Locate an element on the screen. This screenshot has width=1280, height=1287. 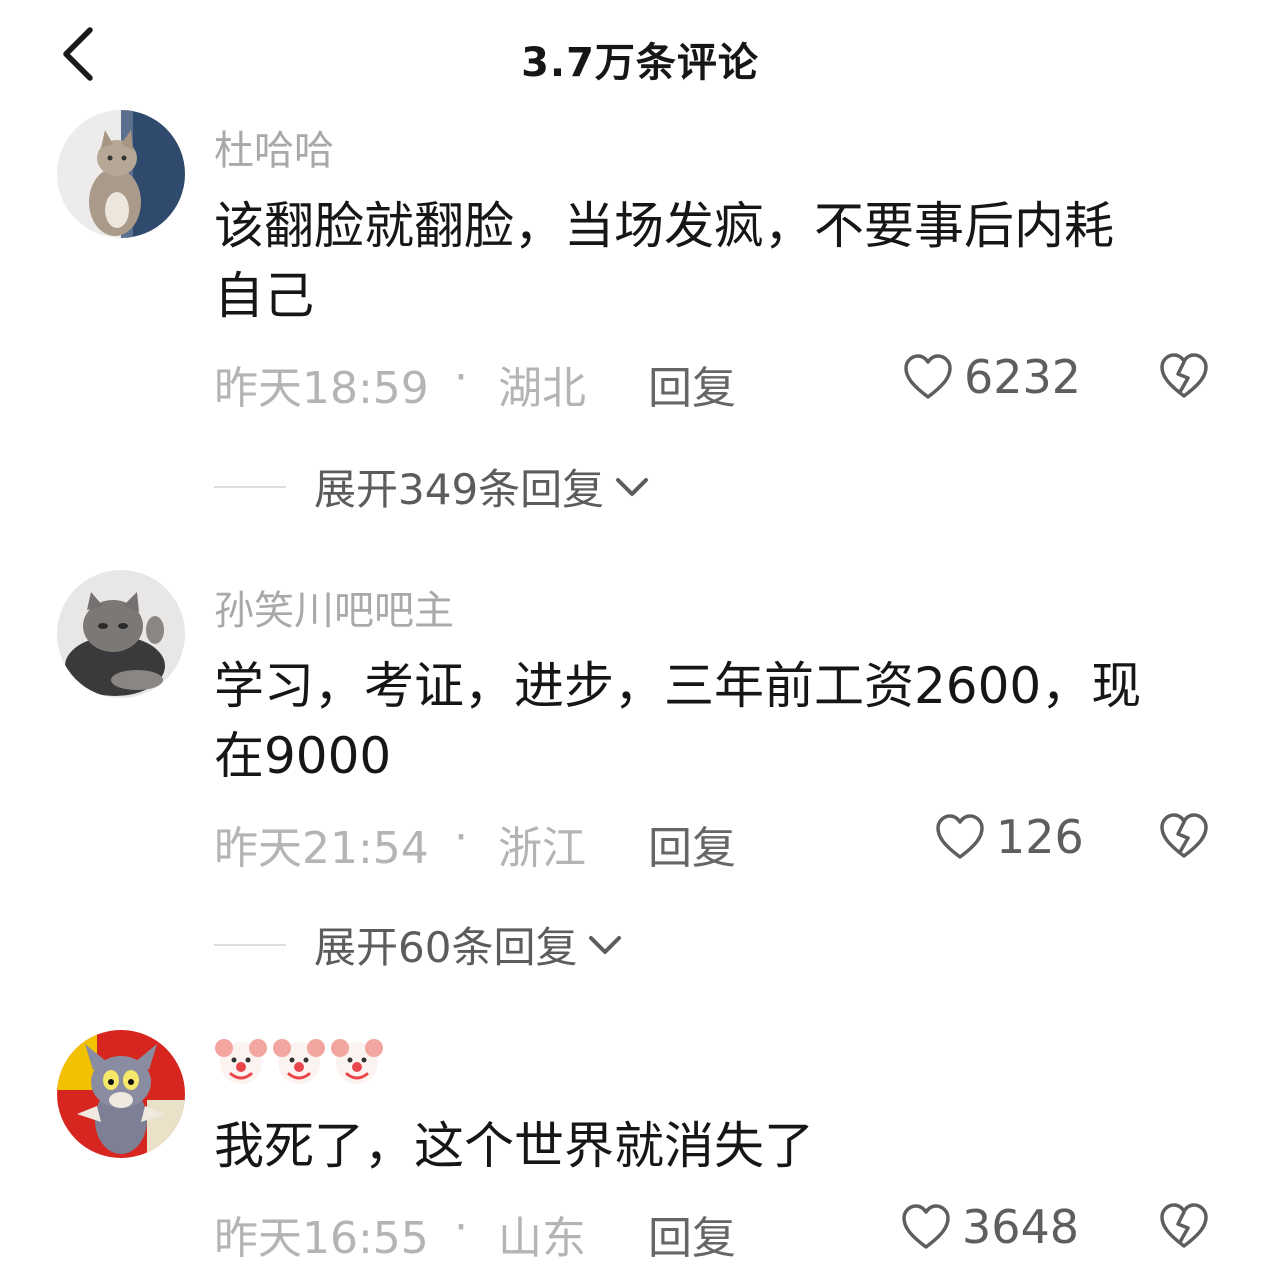
header: 3.7万条评论 is located at coordinates (640, 56).